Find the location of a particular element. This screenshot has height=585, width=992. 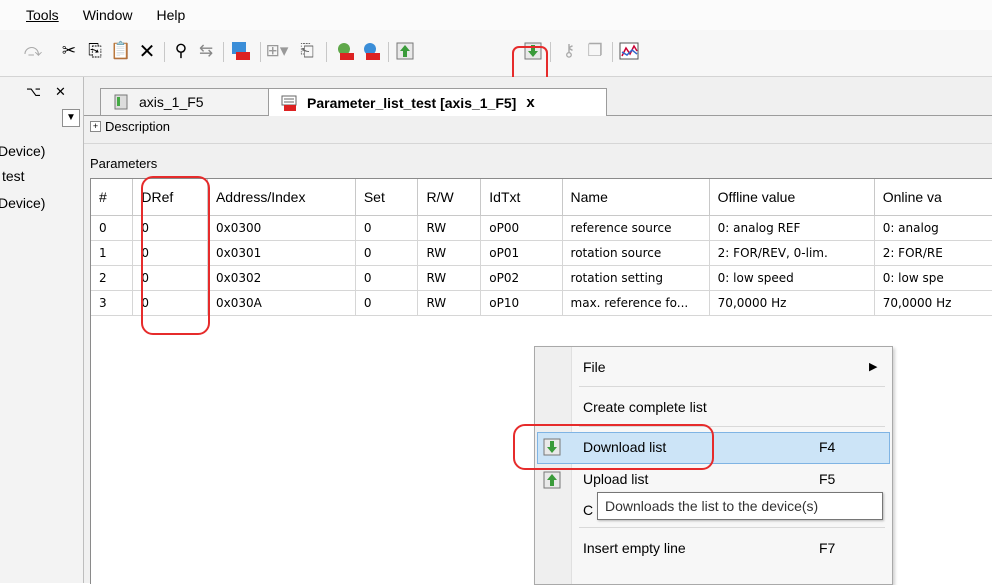

upload-list-icon is located at coordinates (552, 481).